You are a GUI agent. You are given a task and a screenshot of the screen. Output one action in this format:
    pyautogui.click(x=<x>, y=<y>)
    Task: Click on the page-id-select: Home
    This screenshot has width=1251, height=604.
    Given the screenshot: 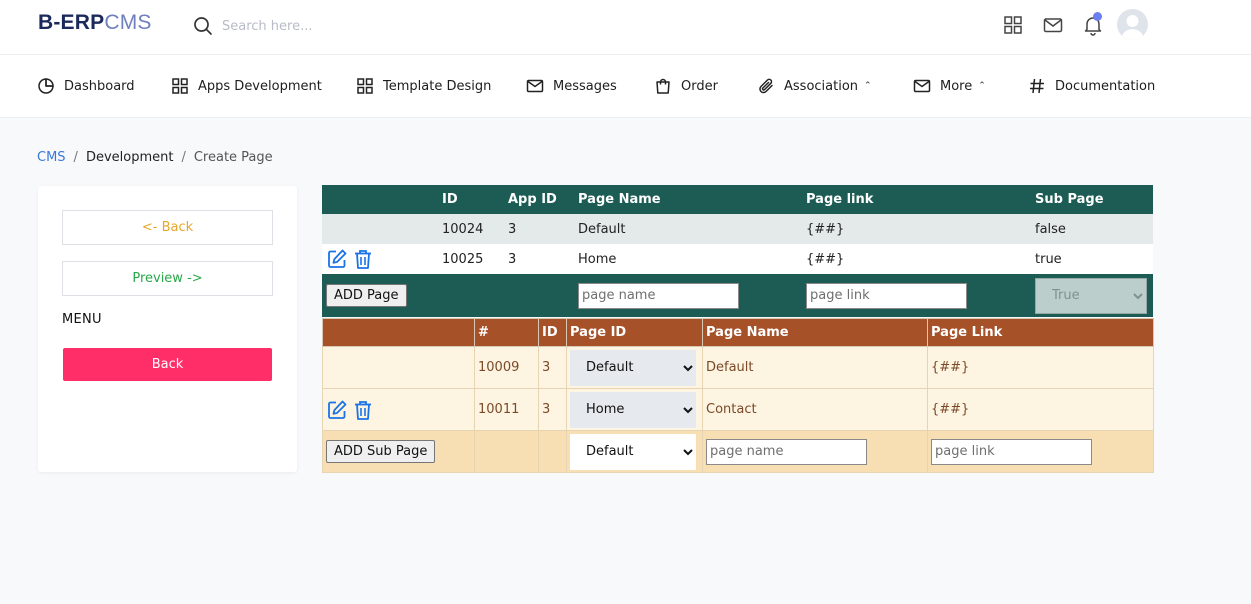 What is the action you would take?
    pyautogui.click(x=633, y=409)
    